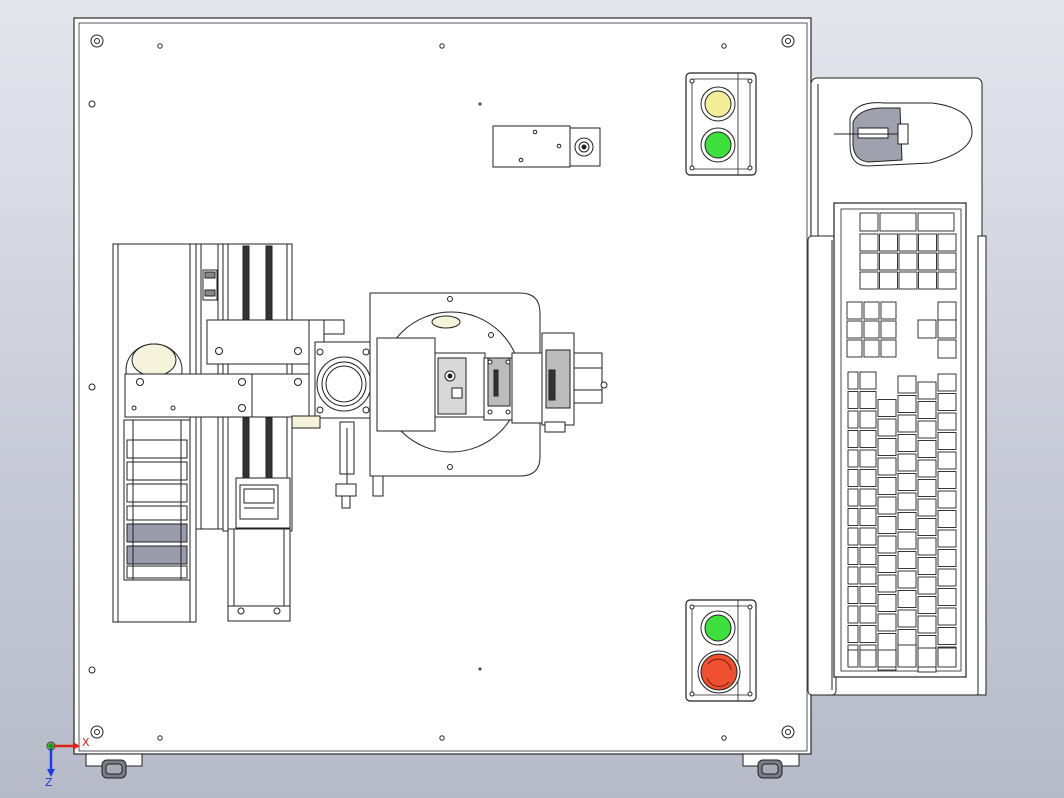 The height and width of the screenshot is (798, 1064). I want to click on start-button-green, so click(718, 628).